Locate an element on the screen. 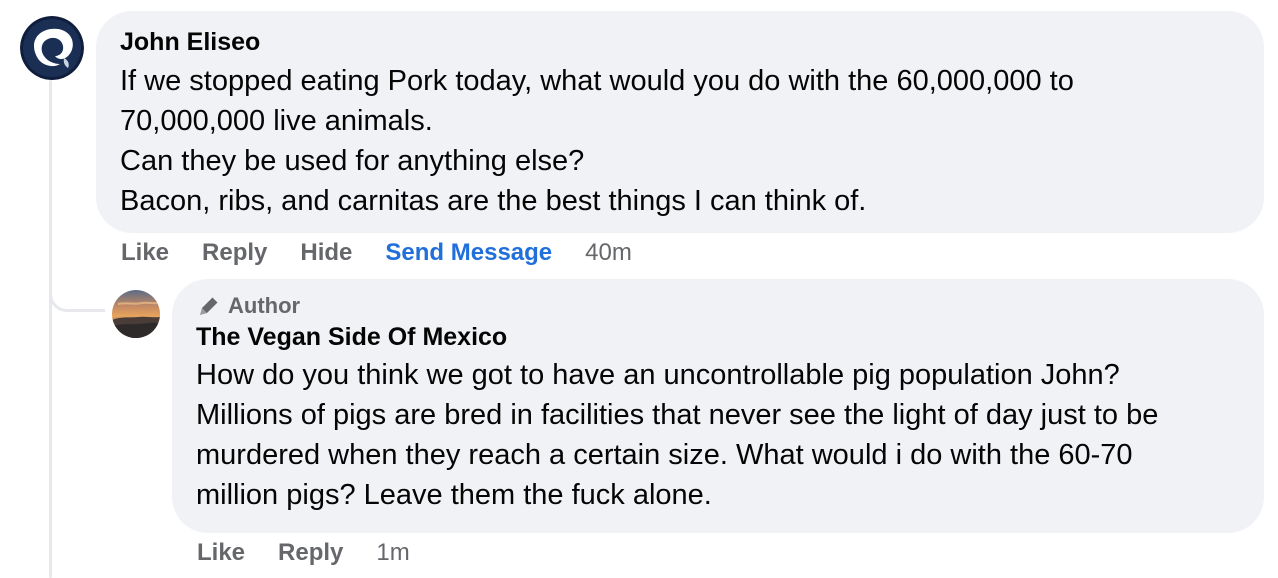 The width and height of the screenshot is (1278, 578). hide-button: Hide is located at coordinates (326, 253).